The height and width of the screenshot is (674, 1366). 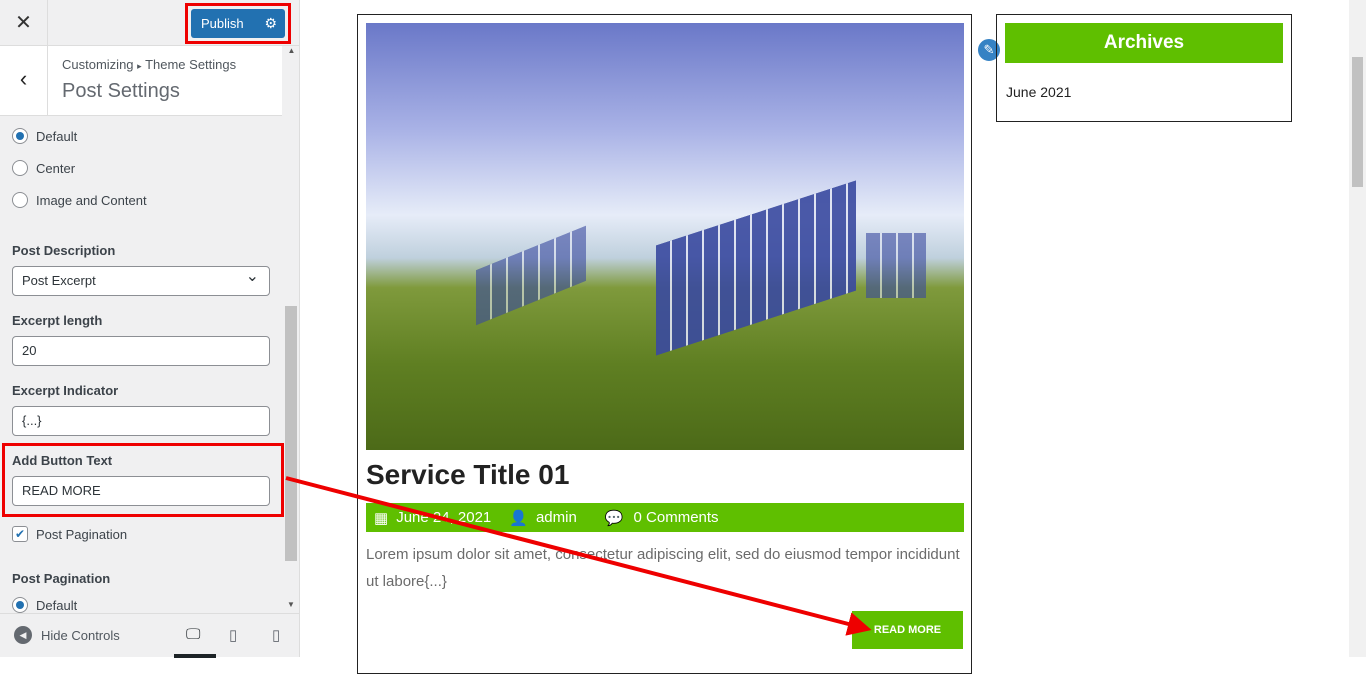 I want to click on calendar-icon: ▦, so click(x=381, y=518).